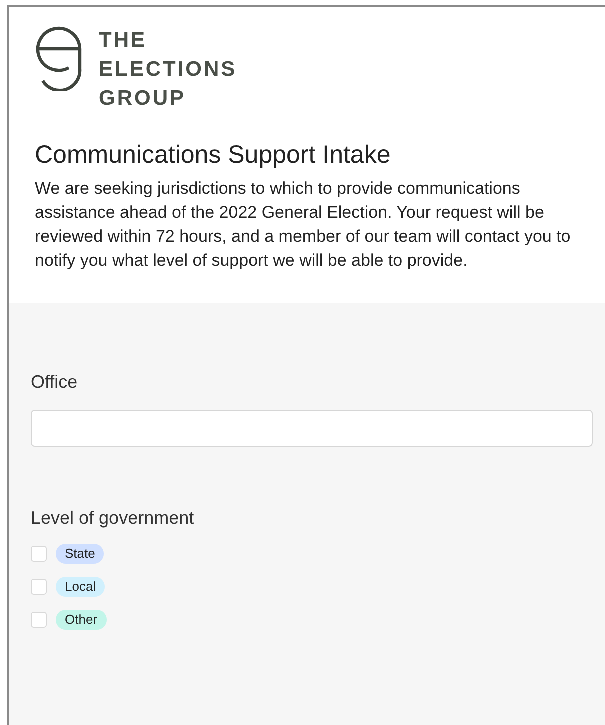 This screenshot has width=605, height=725. Describe the element at coordinates (59, 58) in the screenshot. I see `logo-icon` at that location.